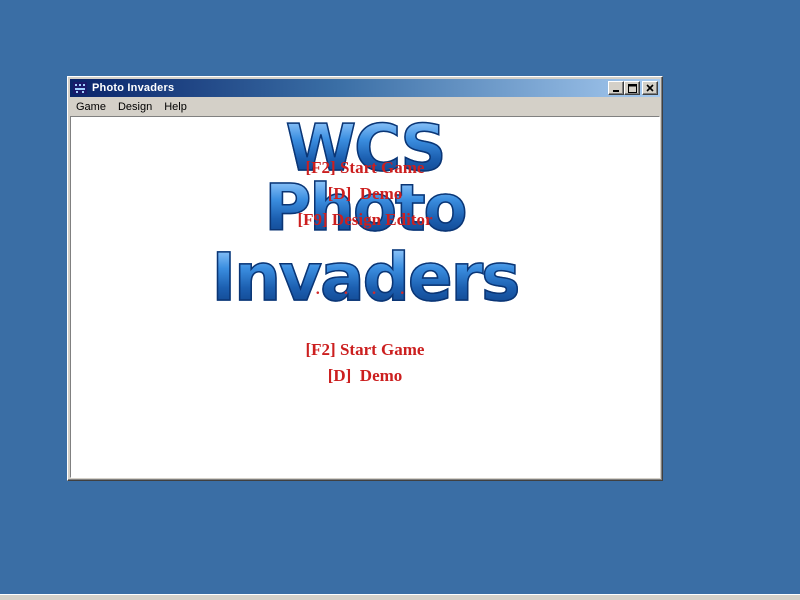 This screenshot has height=600, width=800. I want to click on start-game-option: [F2] Start Game, so click(365, 350).